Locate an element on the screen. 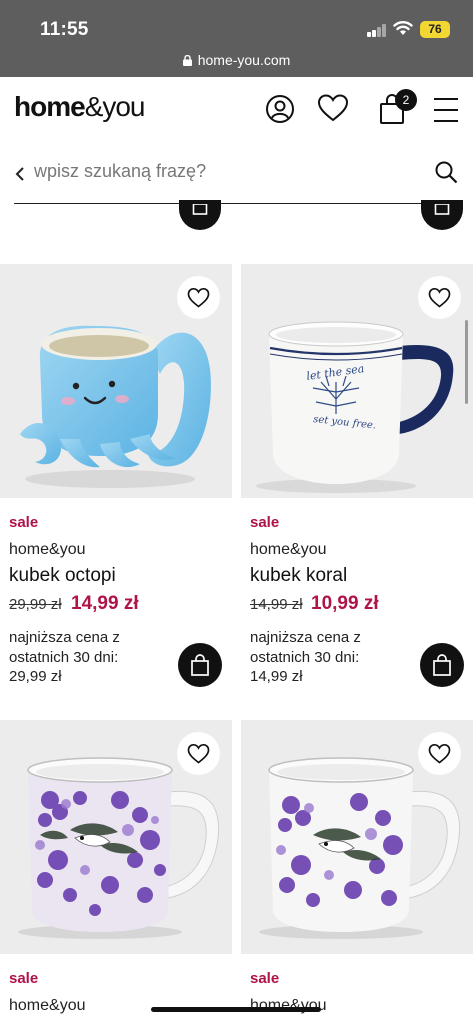 The height and width of the screenshot is (1024, 473). status-time: 11:55 is located at coordinates (64, 29).